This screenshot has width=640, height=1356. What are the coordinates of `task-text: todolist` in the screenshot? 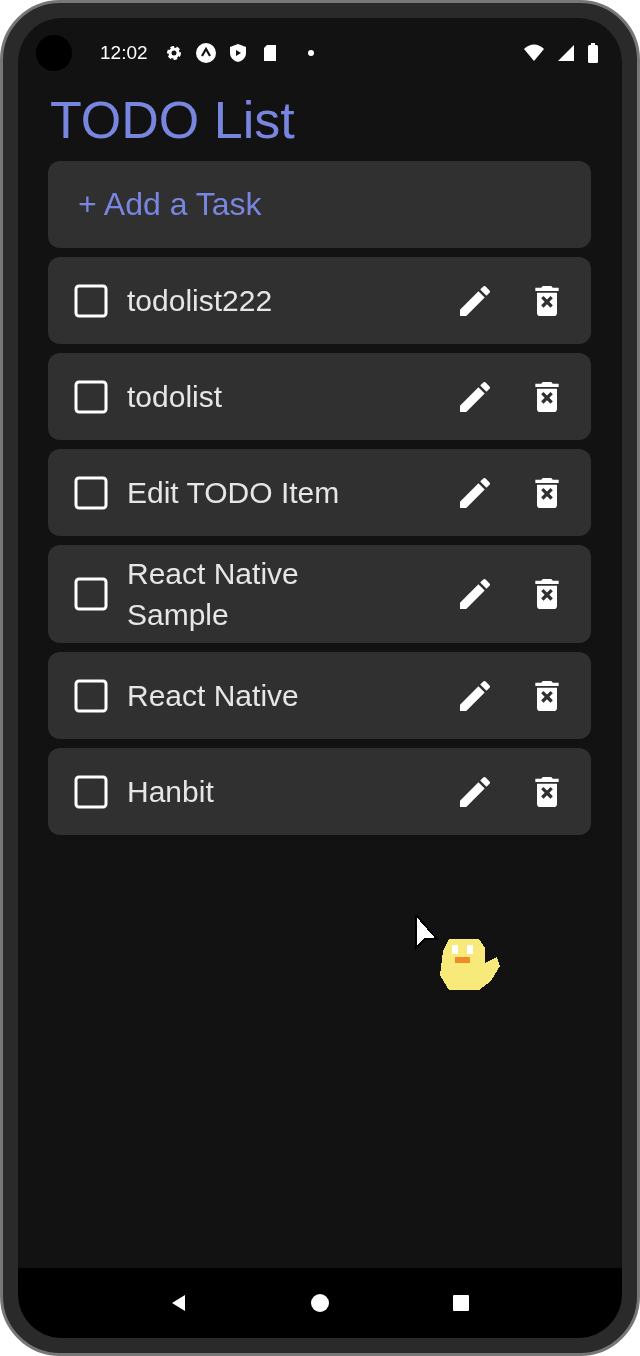 It's located at (175, 397).